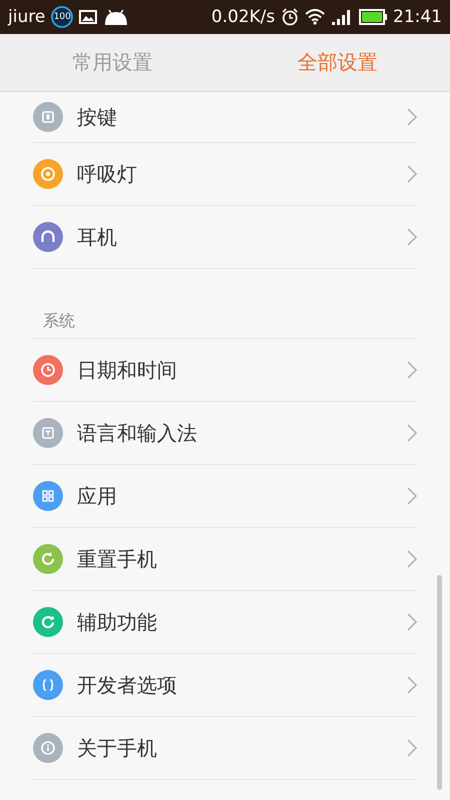 Image resolution: width=450 pixels, height=800 pixels. Describe the element at coordinates (59, 321) in the screenshot. I see `section-header: 系统` at that location.